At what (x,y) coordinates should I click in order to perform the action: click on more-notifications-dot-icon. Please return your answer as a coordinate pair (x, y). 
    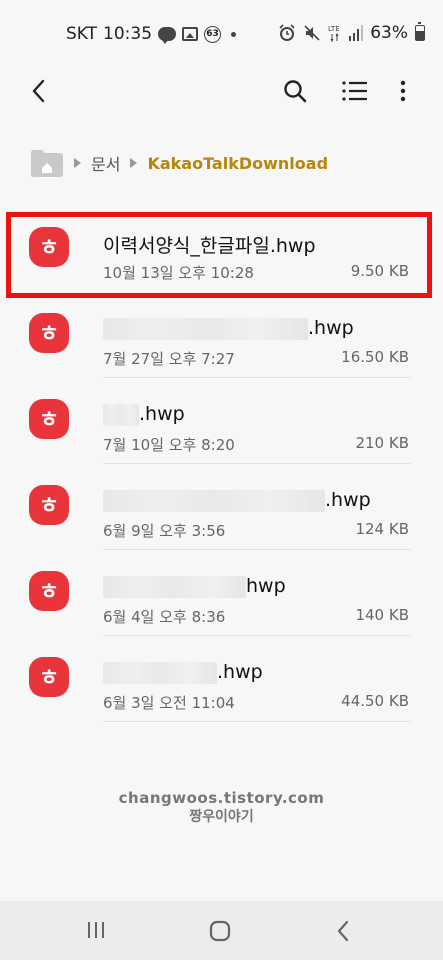
    Looking at the image, I should click on (234, 34).